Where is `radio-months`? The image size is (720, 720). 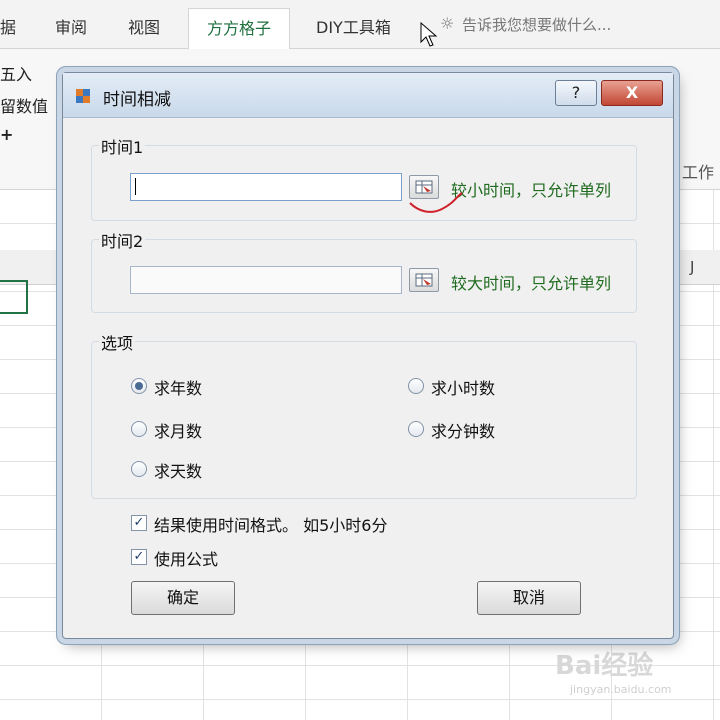
radio-months is located at coordinates (139, 429).